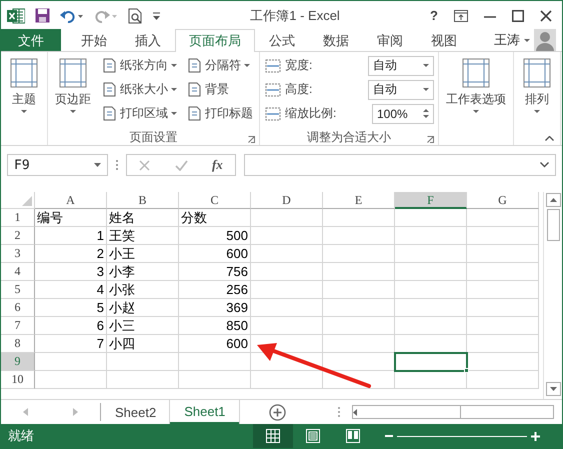 The image size is (563, 449). I want to click on row-header: 5, so click(18, 290).